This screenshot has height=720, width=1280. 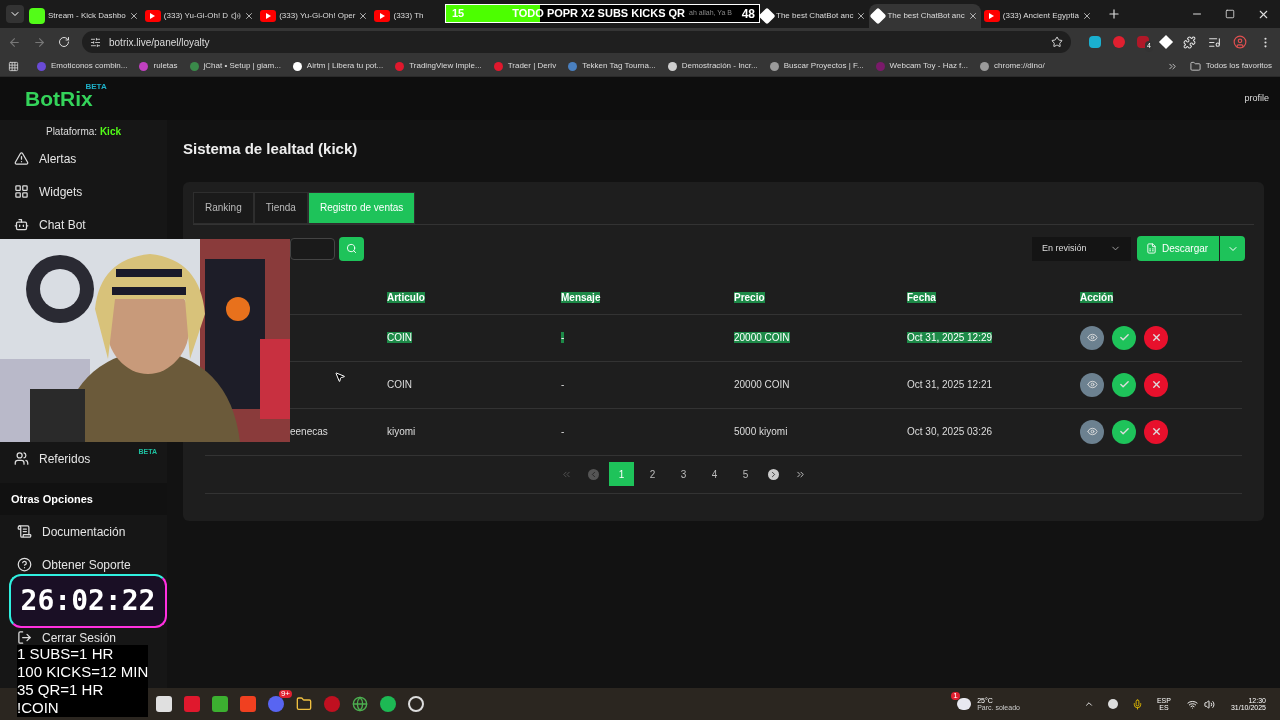 What do you see at coordinates (223, 207) in the screenshot?
I see `tab: Ranking` at bounding box center [223, 207].